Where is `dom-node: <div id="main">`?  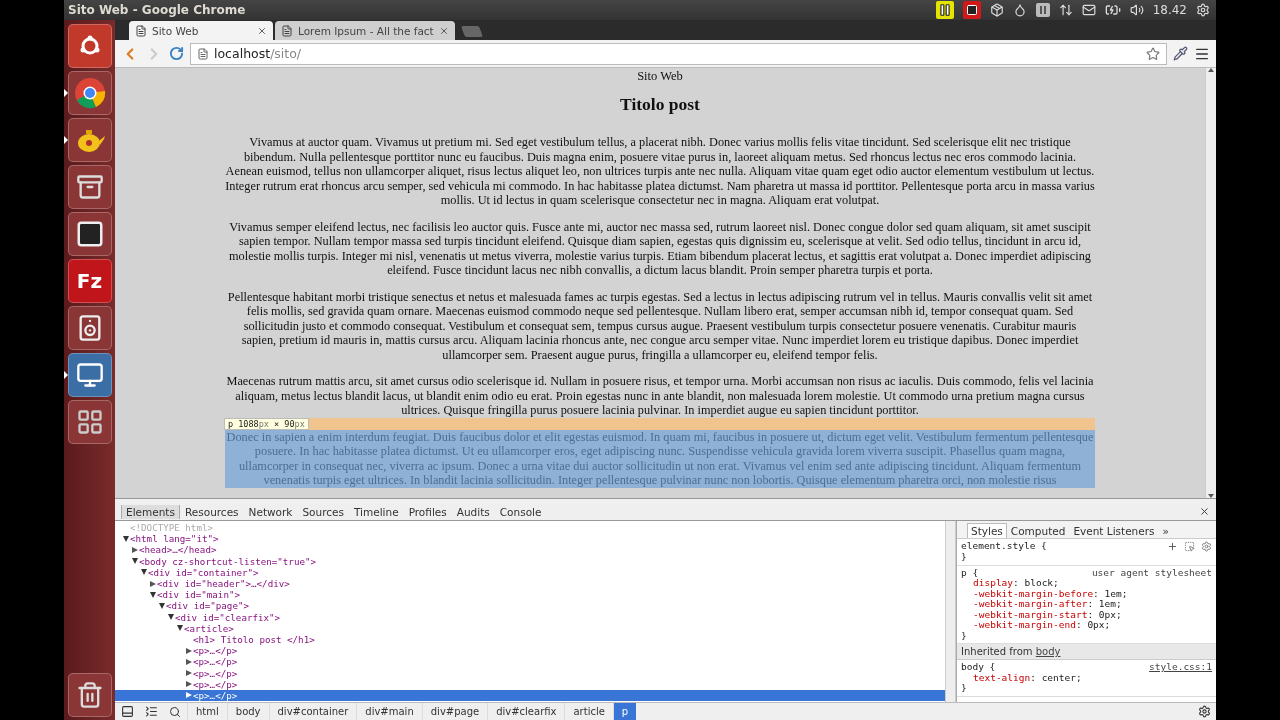 dom-node: <div id="main"> is located at coordinates (530, 595).